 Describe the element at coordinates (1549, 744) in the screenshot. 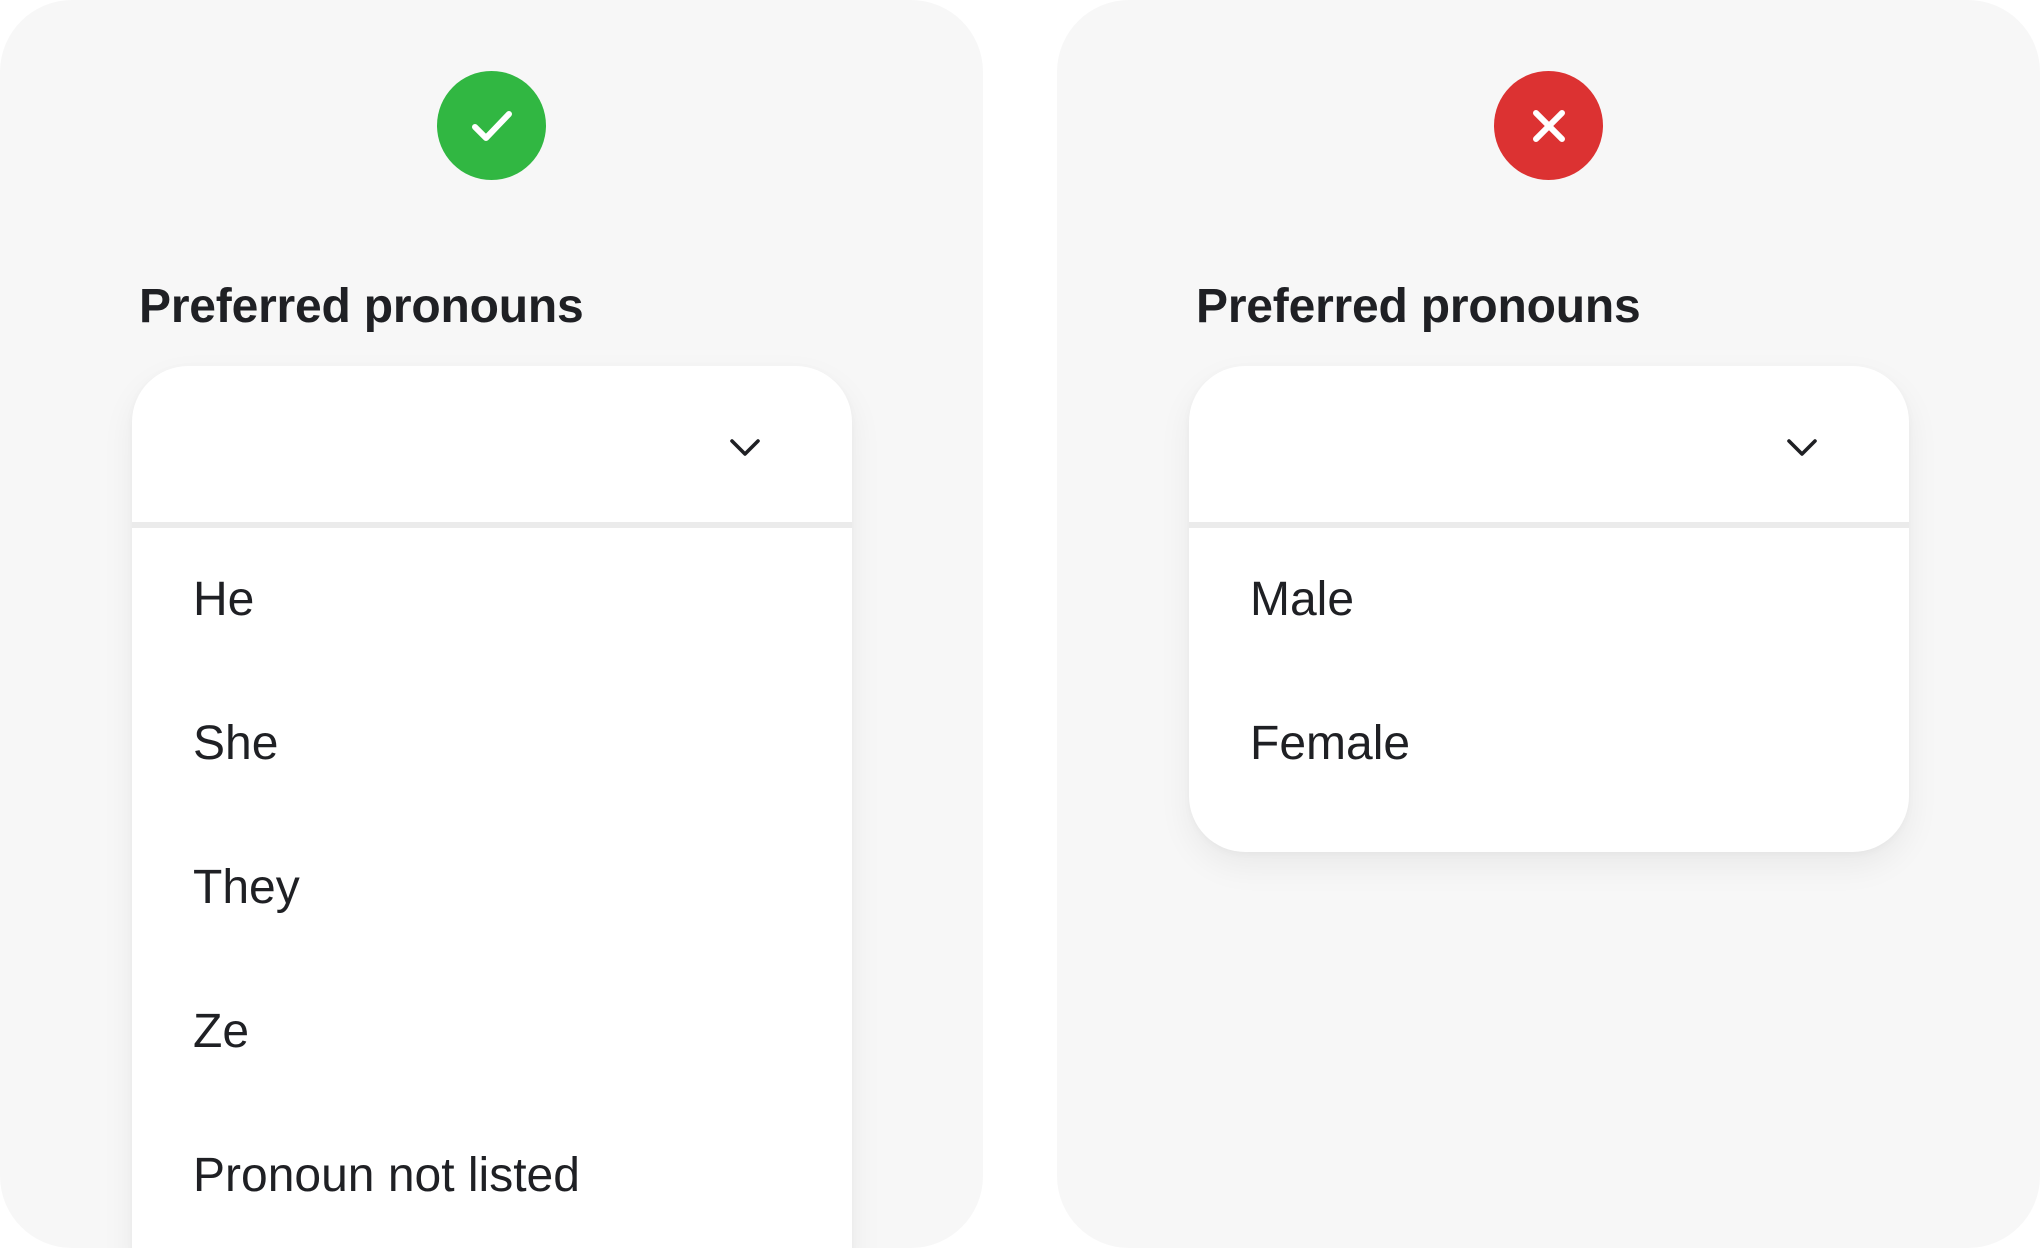

I see `dropdown-option-female: Female` at that location.